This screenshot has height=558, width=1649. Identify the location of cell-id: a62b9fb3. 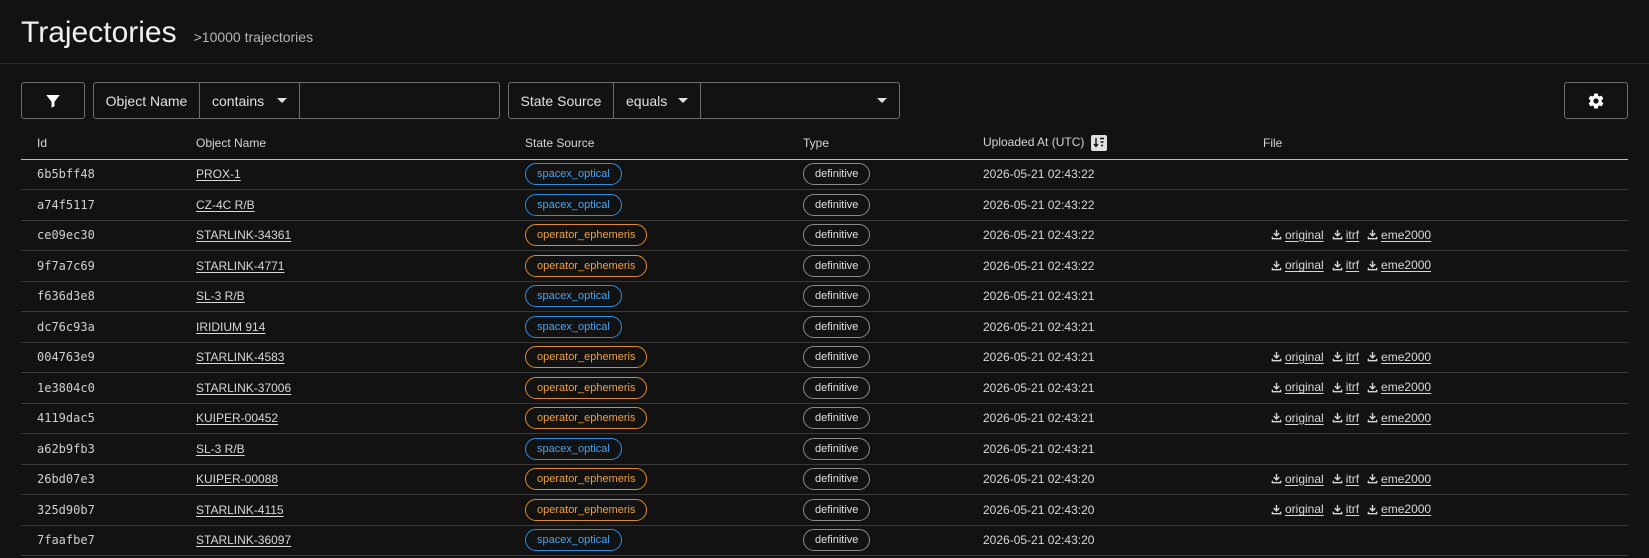
(108, 449).